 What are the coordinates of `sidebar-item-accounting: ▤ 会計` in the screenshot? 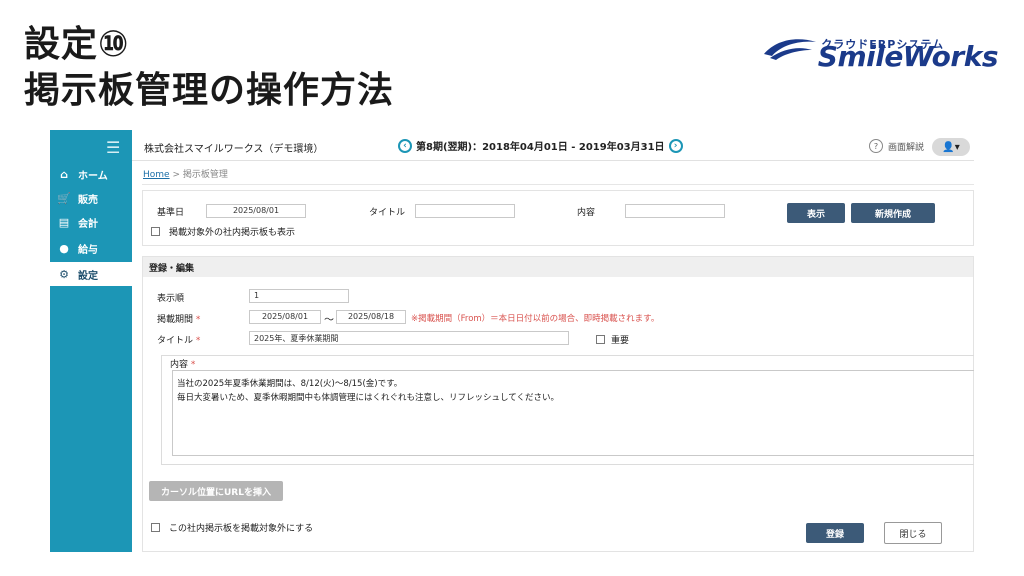 It's located at (91, 222).